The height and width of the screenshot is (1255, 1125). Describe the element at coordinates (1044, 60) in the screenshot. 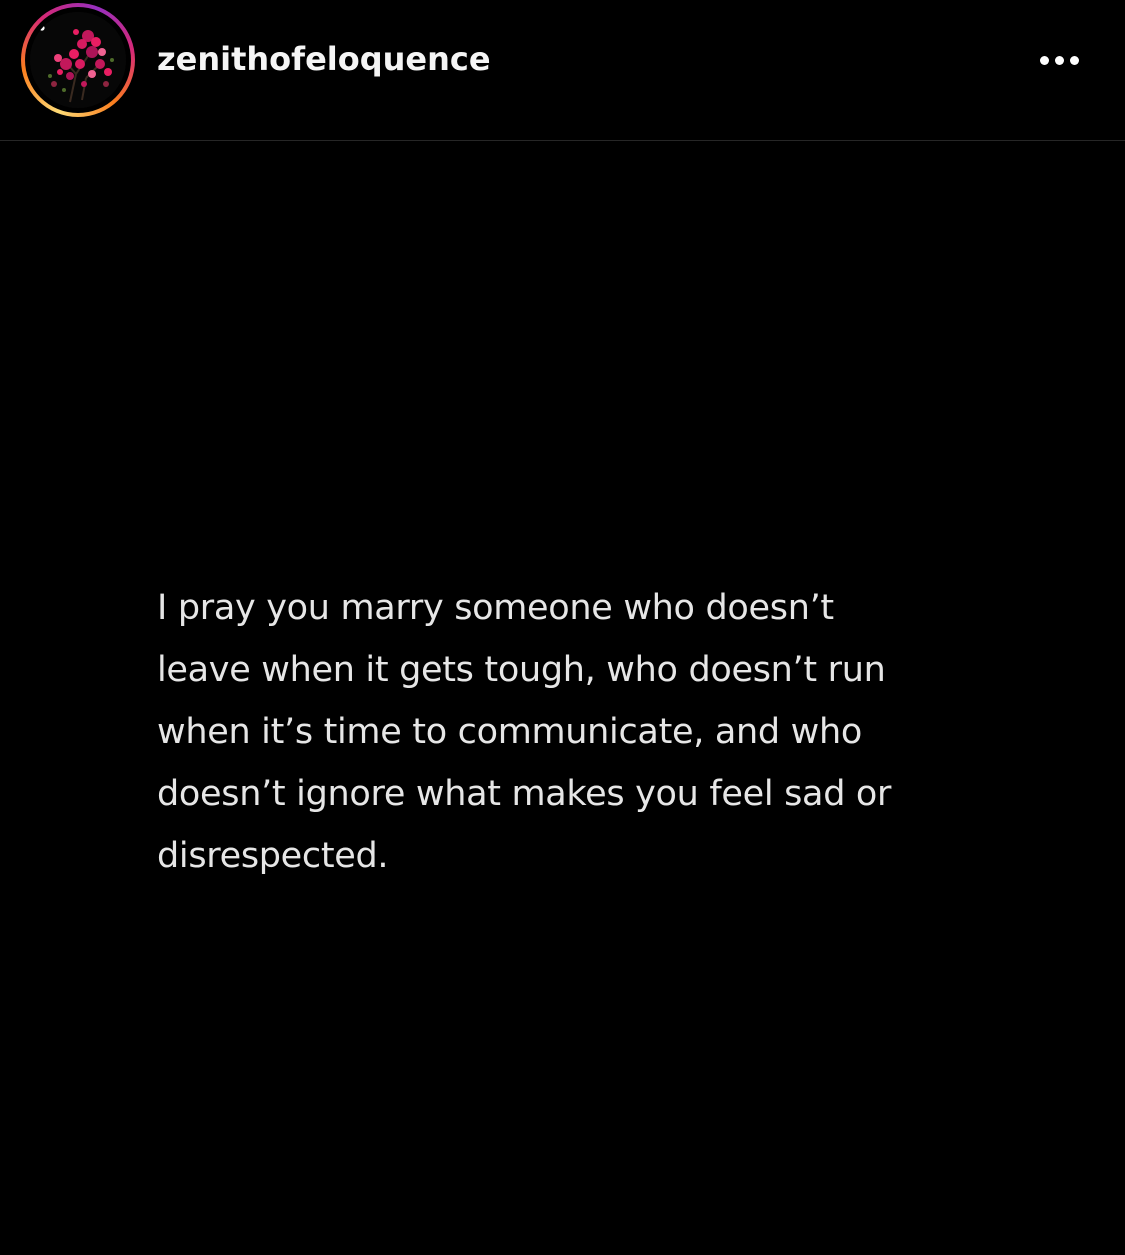

I see `more-horizontal-icon` at that location.